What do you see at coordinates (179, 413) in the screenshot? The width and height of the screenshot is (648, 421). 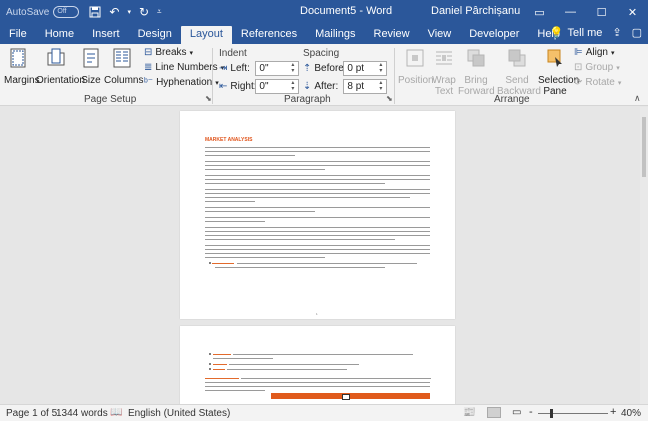 I see `language: English (United States)` at bounding box center [179, 413].